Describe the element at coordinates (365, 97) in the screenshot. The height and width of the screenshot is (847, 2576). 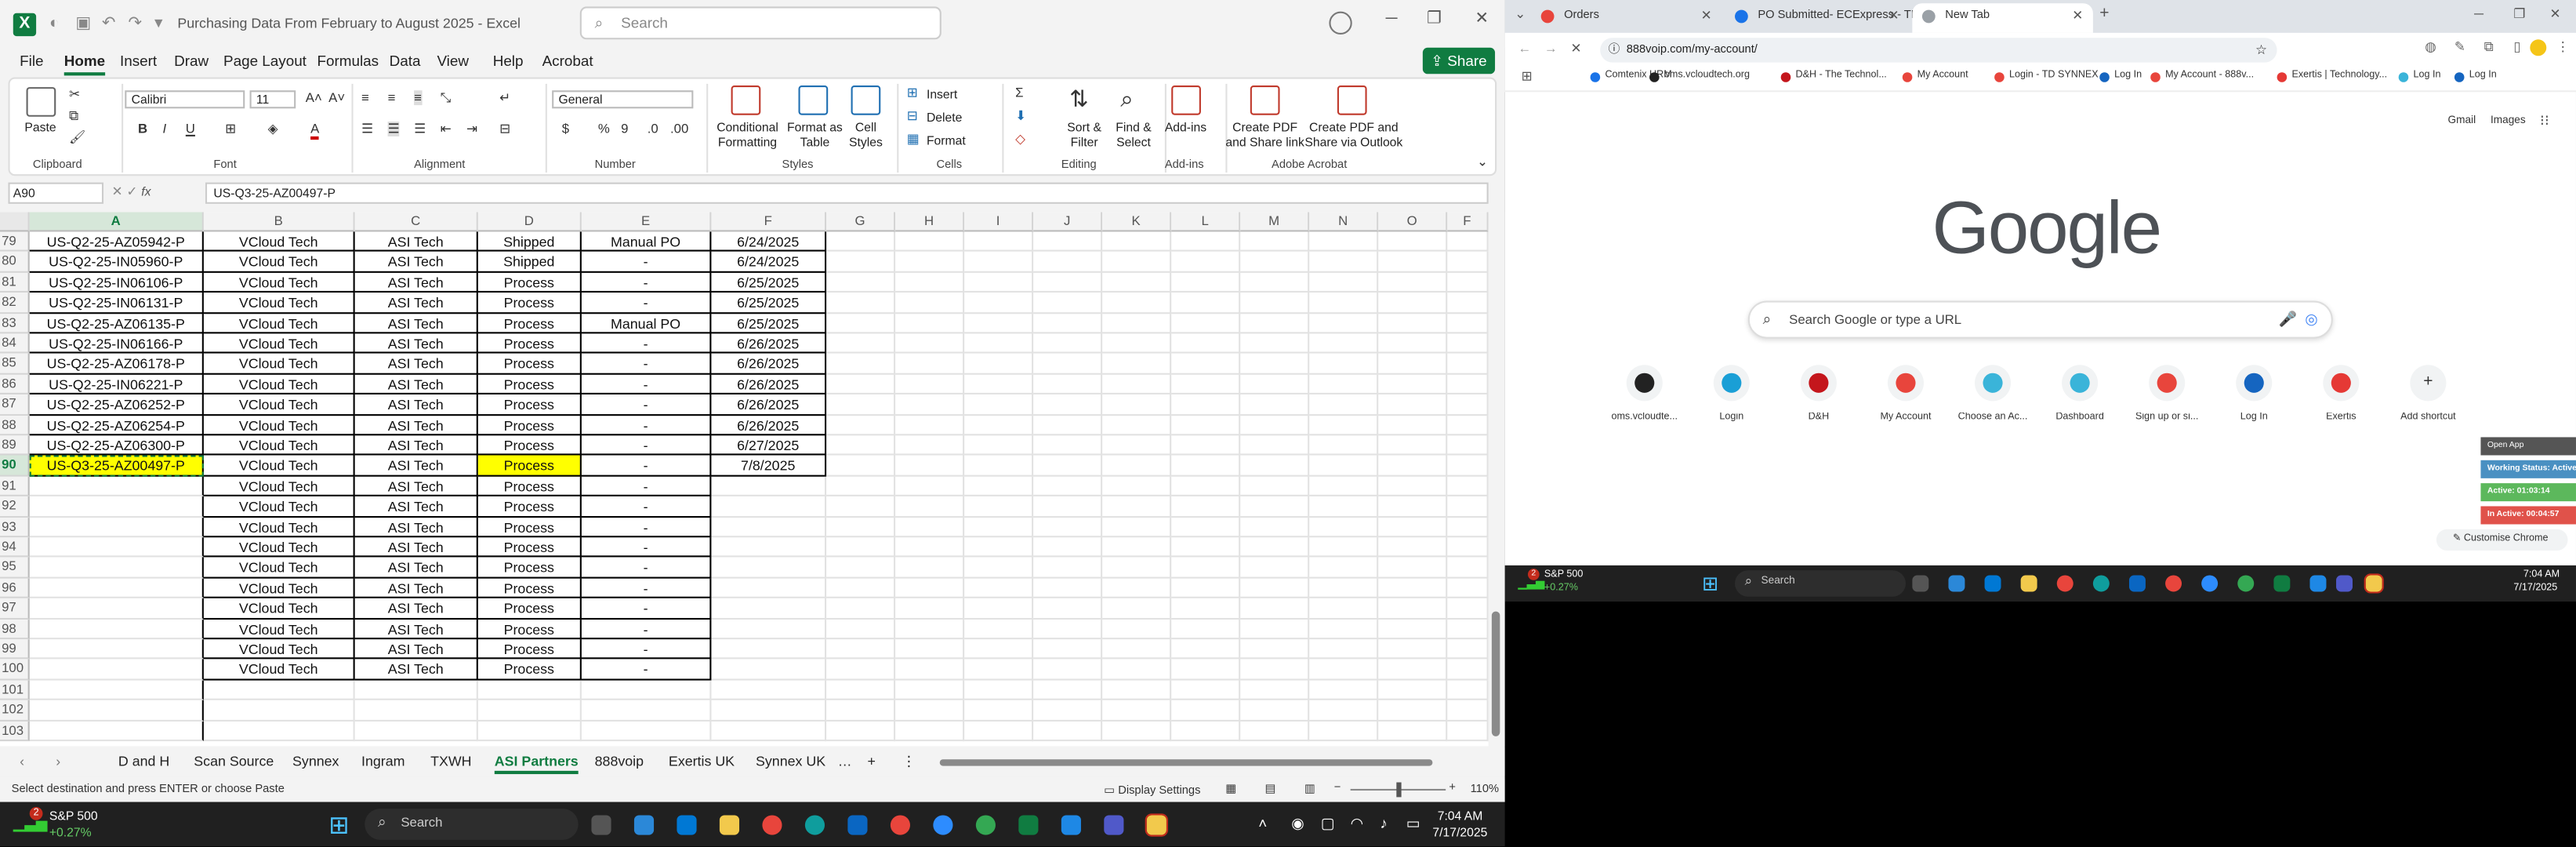
I see `align-top-icon: ≡` at that location.